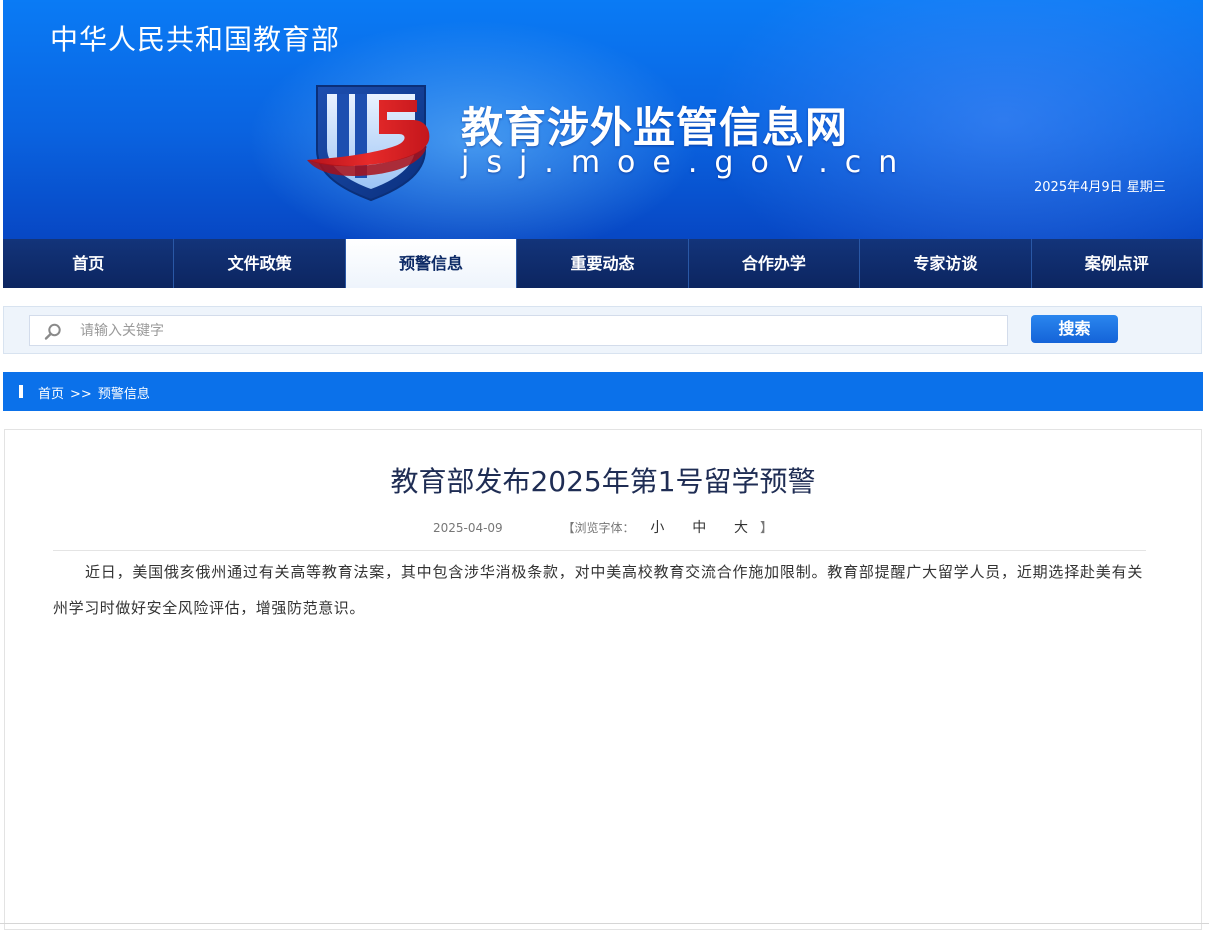  What do you see at coordinates (1117, 263) in the screenshot?
I see `nav-item-case-reviews: 案例点评` at bounding box center [1117, 263].